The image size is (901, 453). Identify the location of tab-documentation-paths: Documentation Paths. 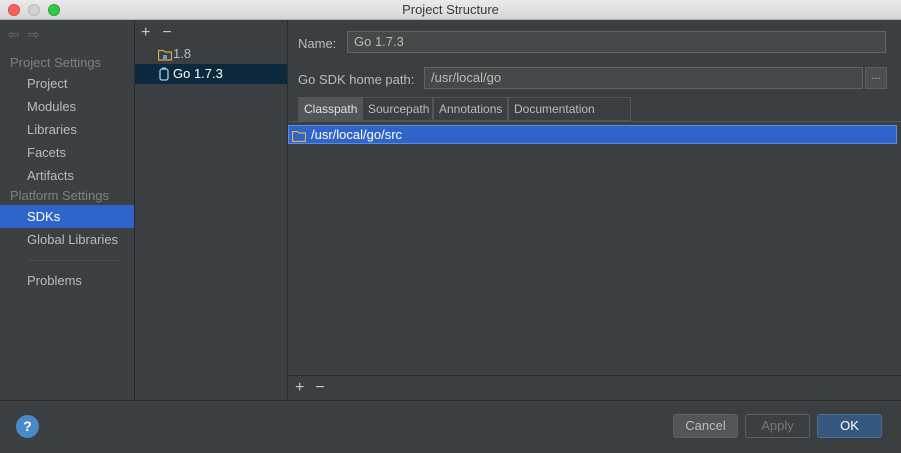
(569, 117).